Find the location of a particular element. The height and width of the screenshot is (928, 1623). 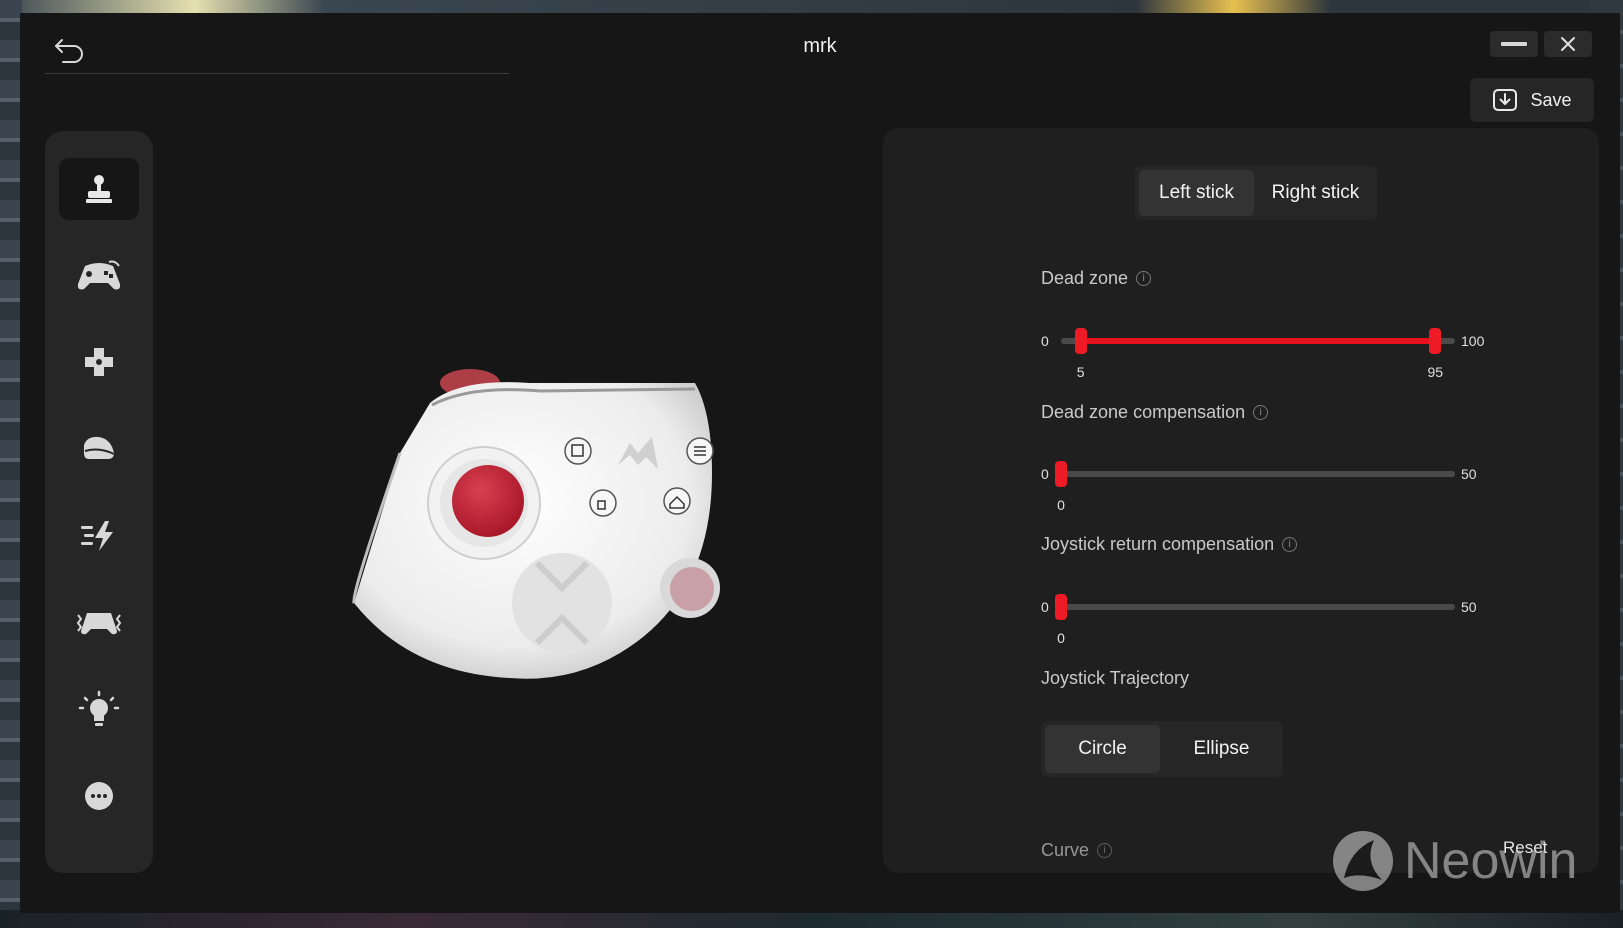

minimize-icon is located at coordinates (1514, 44).